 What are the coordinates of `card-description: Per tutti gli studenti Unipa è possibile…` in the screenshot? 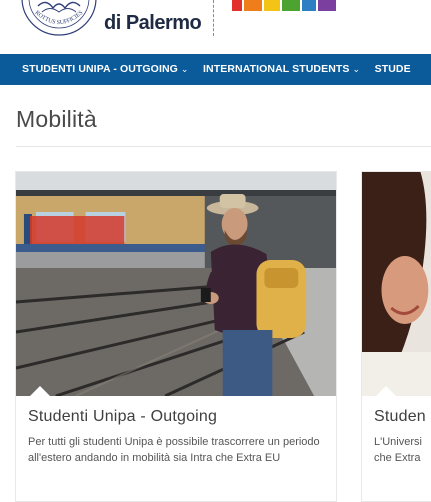 It's located at (174, 450).